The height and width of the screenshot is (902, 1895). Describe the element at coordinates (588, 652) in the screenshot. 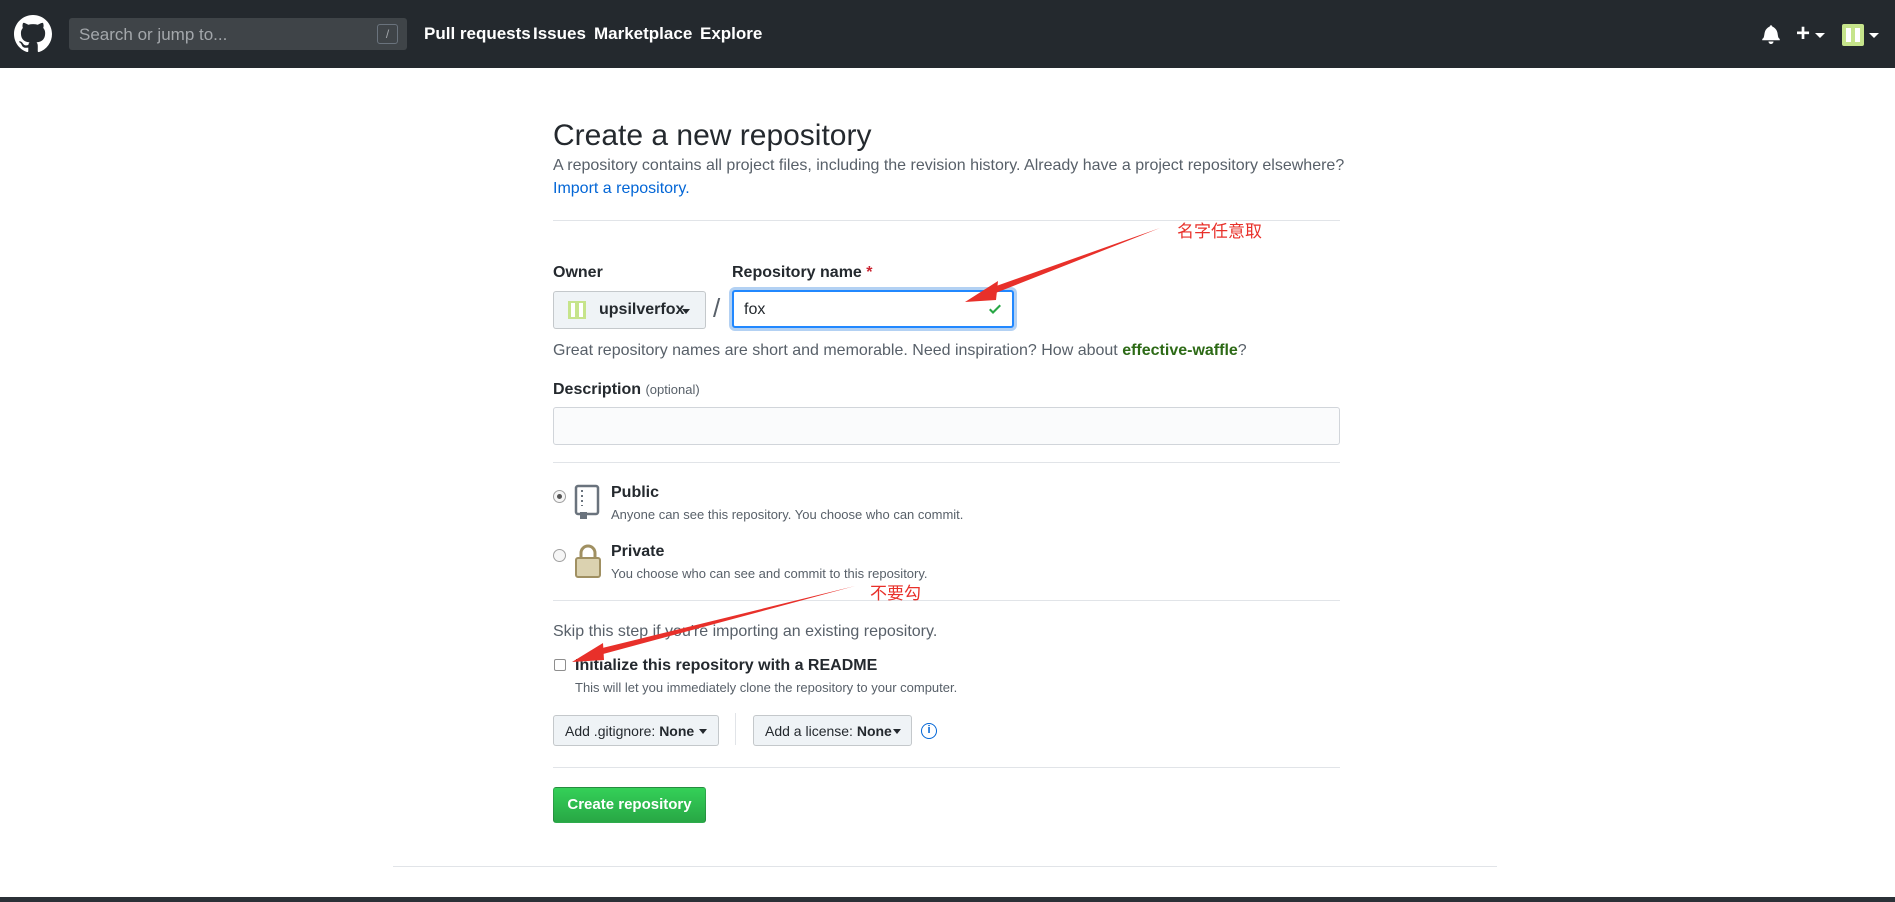

I see `arrow-head-readme` at that location.